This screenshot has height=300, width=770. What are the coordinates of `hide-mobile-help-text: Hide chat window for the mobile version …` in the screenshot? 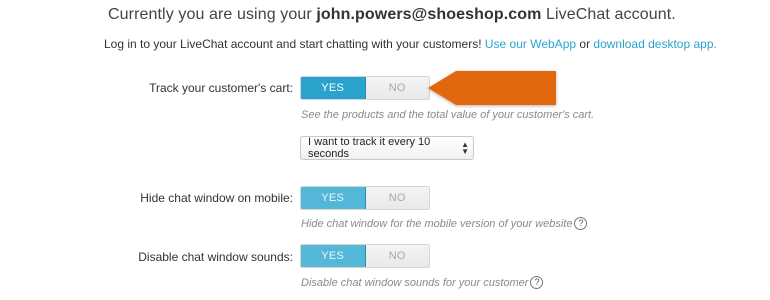 It's located at (437, 223).